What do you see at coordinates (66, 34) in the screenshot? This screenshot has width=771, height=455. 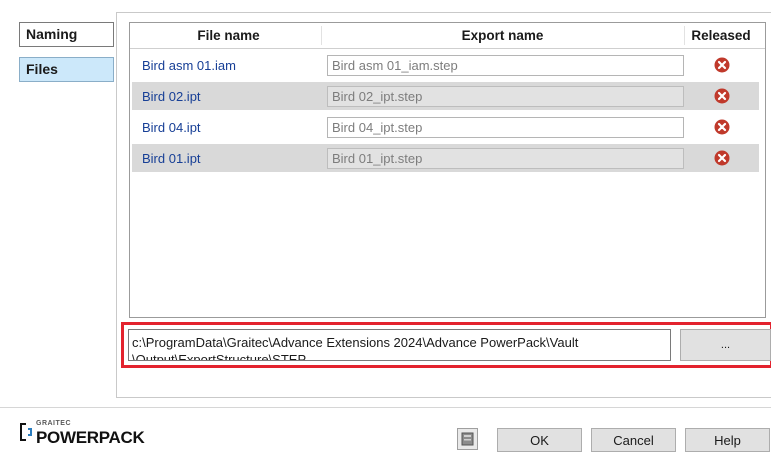 I see `nav-item-naming: Naming` at bounding box center [66, 34].